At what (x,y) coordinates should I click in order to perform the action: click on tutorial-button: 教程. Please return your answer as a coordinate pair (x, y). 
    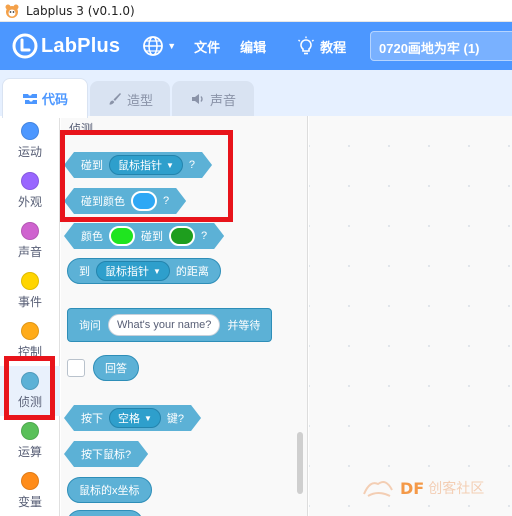
    Looking at the image, I should click on (321, 46).